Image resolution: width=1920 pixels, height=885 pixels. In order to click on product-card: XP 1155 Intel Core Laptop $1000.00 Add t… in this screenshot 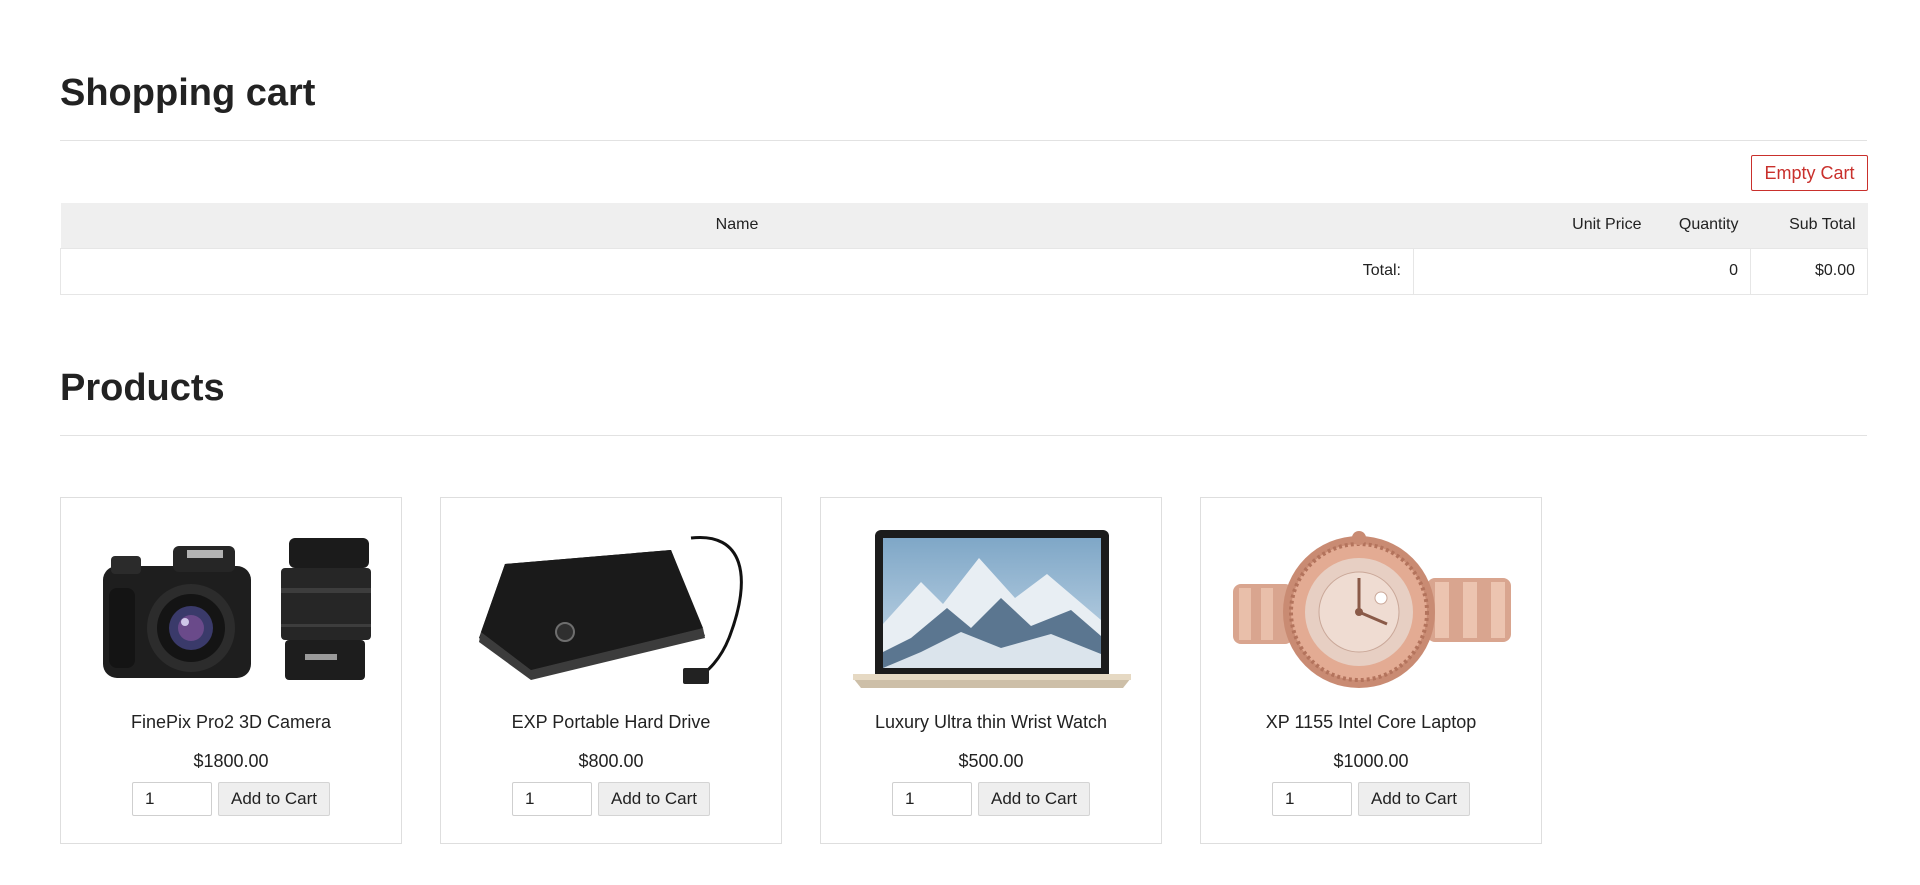, I will do `click(1371, 670)`.